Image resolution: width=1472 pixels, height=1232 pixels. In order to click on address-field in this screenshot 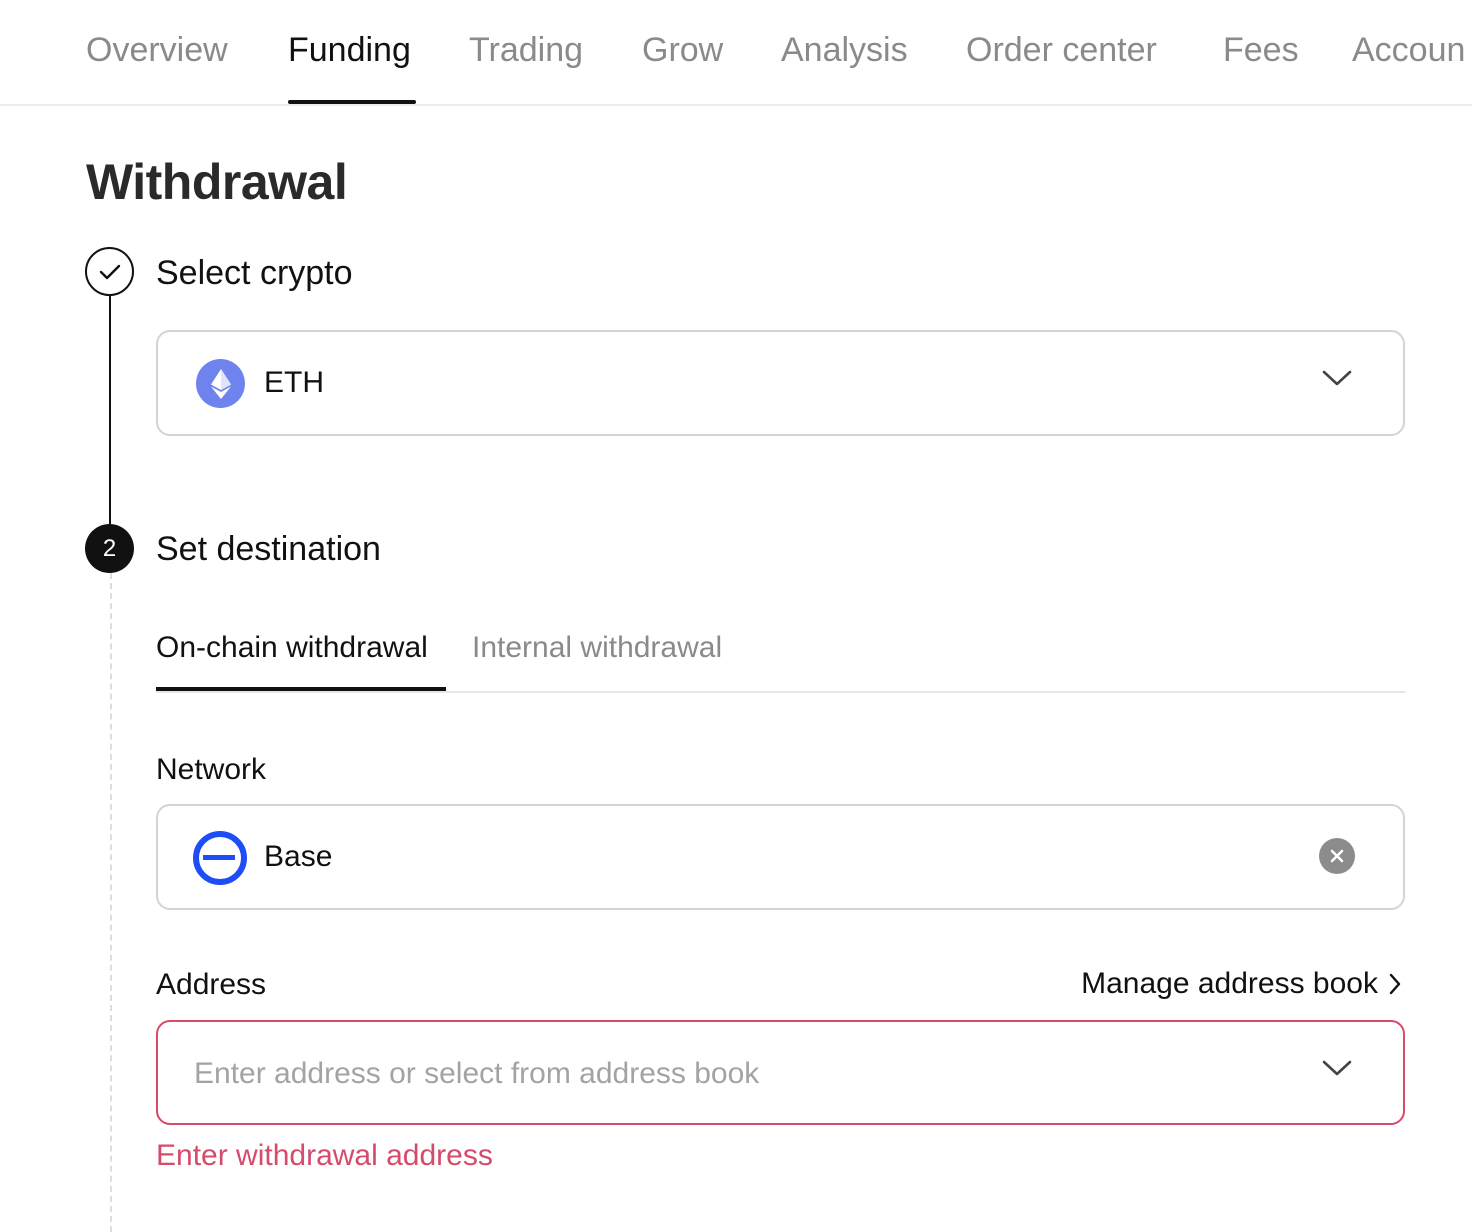, I will do `click(780, 1072)`.